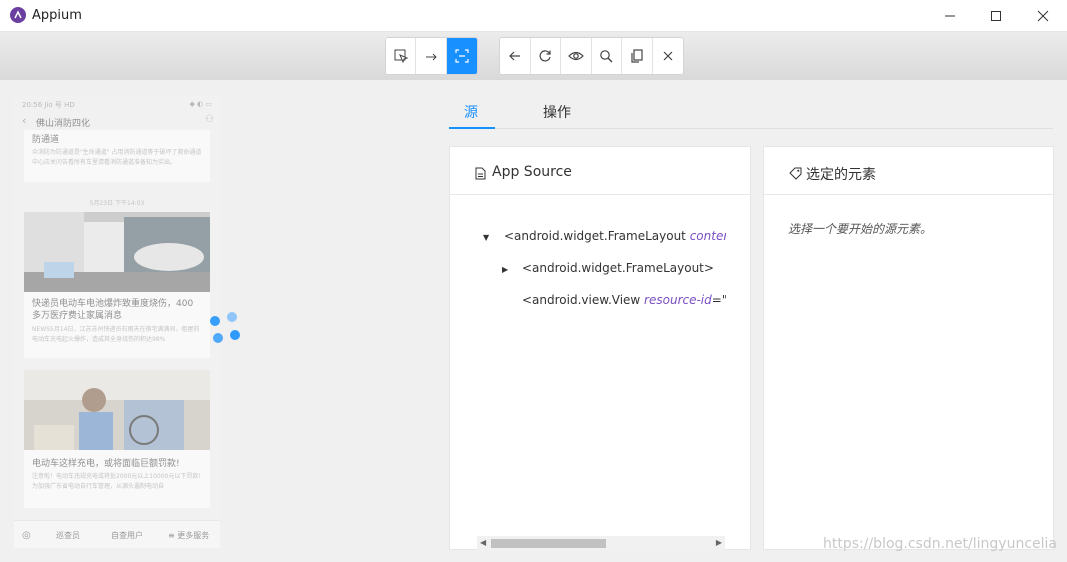 This screenshot has width=1067, height=562. Describe the element at coordinates (637, 56) in the screenshot. I see `copy-icon` at that location.